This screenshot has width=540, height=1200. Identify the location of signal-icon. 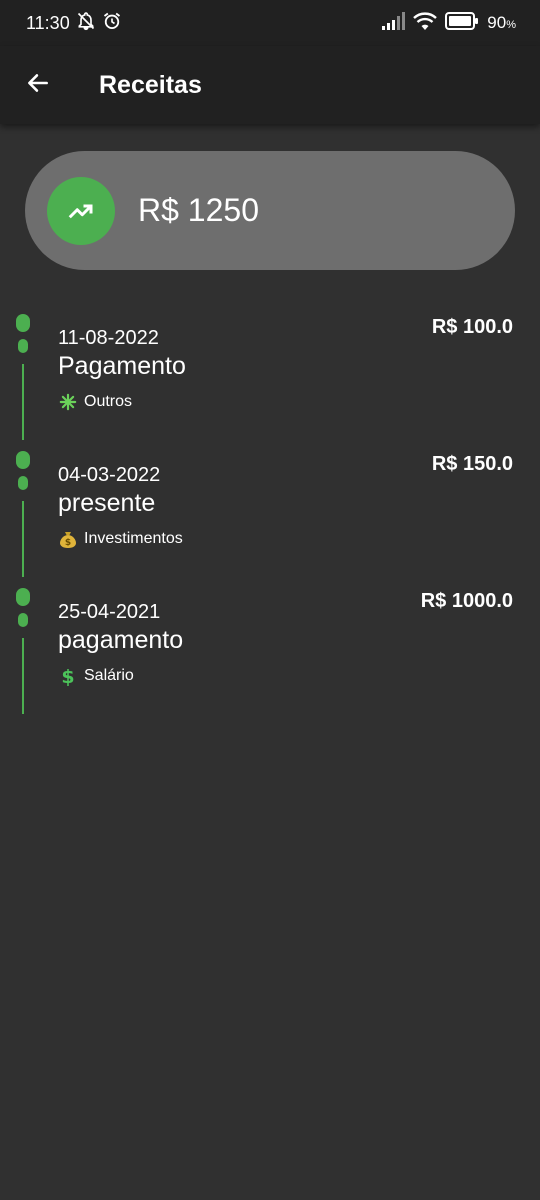
(393, 23).